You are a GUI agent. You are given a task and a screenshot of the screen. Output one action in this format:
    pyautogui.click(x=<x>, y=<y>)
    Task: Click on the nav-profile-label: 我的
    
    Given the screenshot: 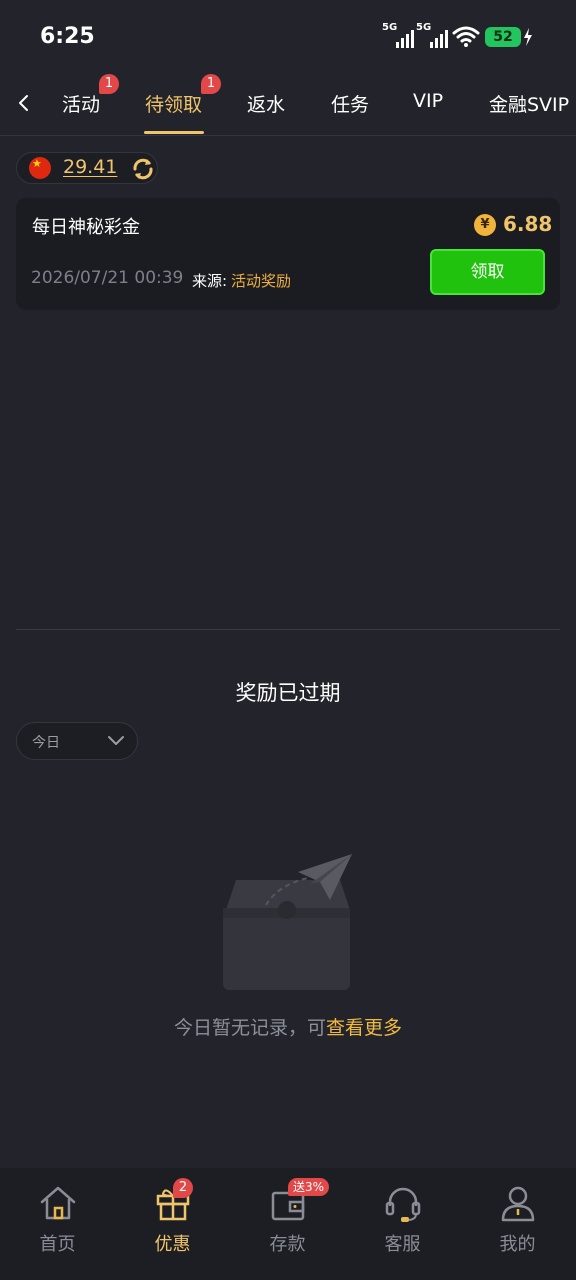 What is the action you would take?
    pyautogui.click(x=517, y=1244)
    